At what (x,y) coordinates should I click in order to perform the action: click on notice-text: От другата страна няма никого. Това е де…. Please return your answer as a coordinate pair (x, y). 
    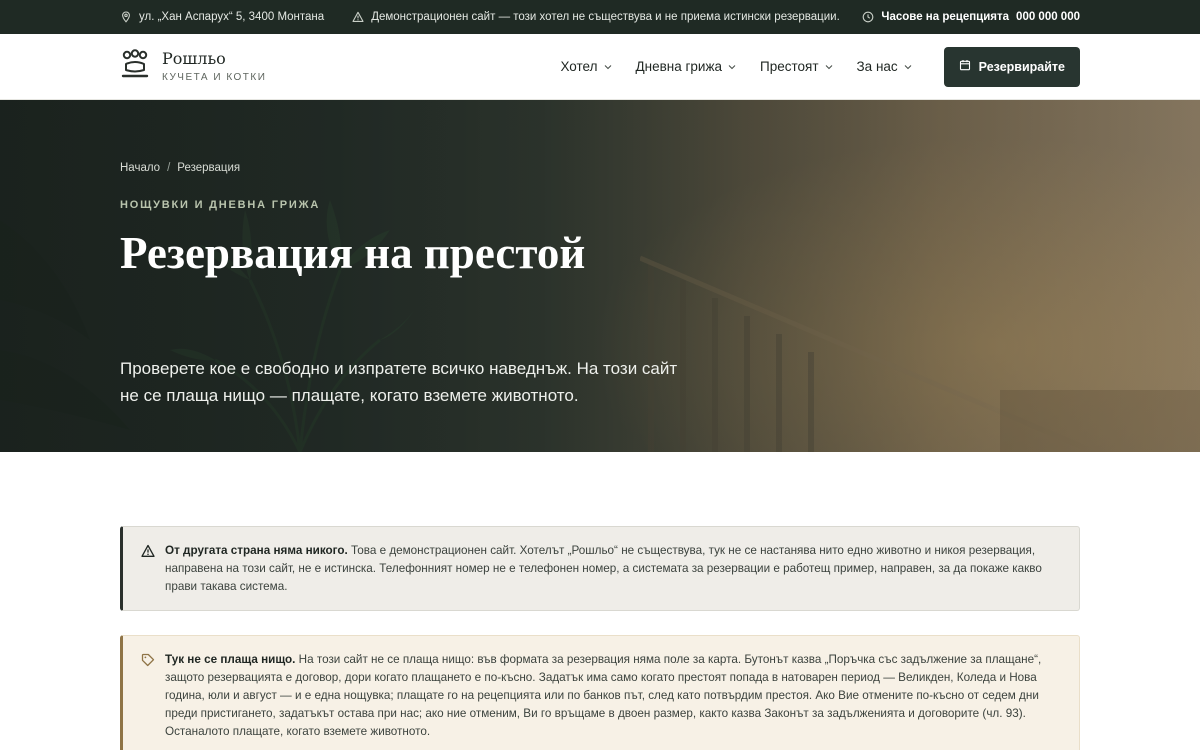
    Looking at the image, I should click on (612, 569).